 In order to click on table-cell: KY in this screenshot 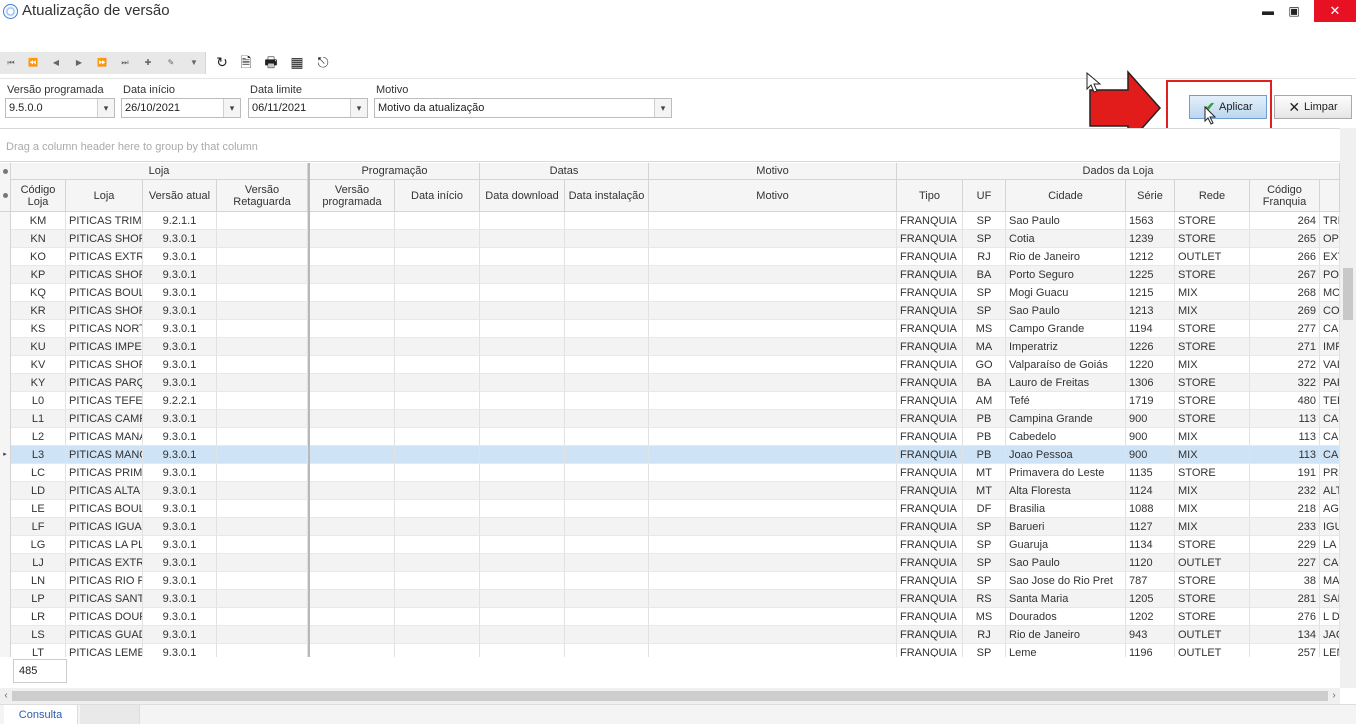, I will do `click(38, 383)`.